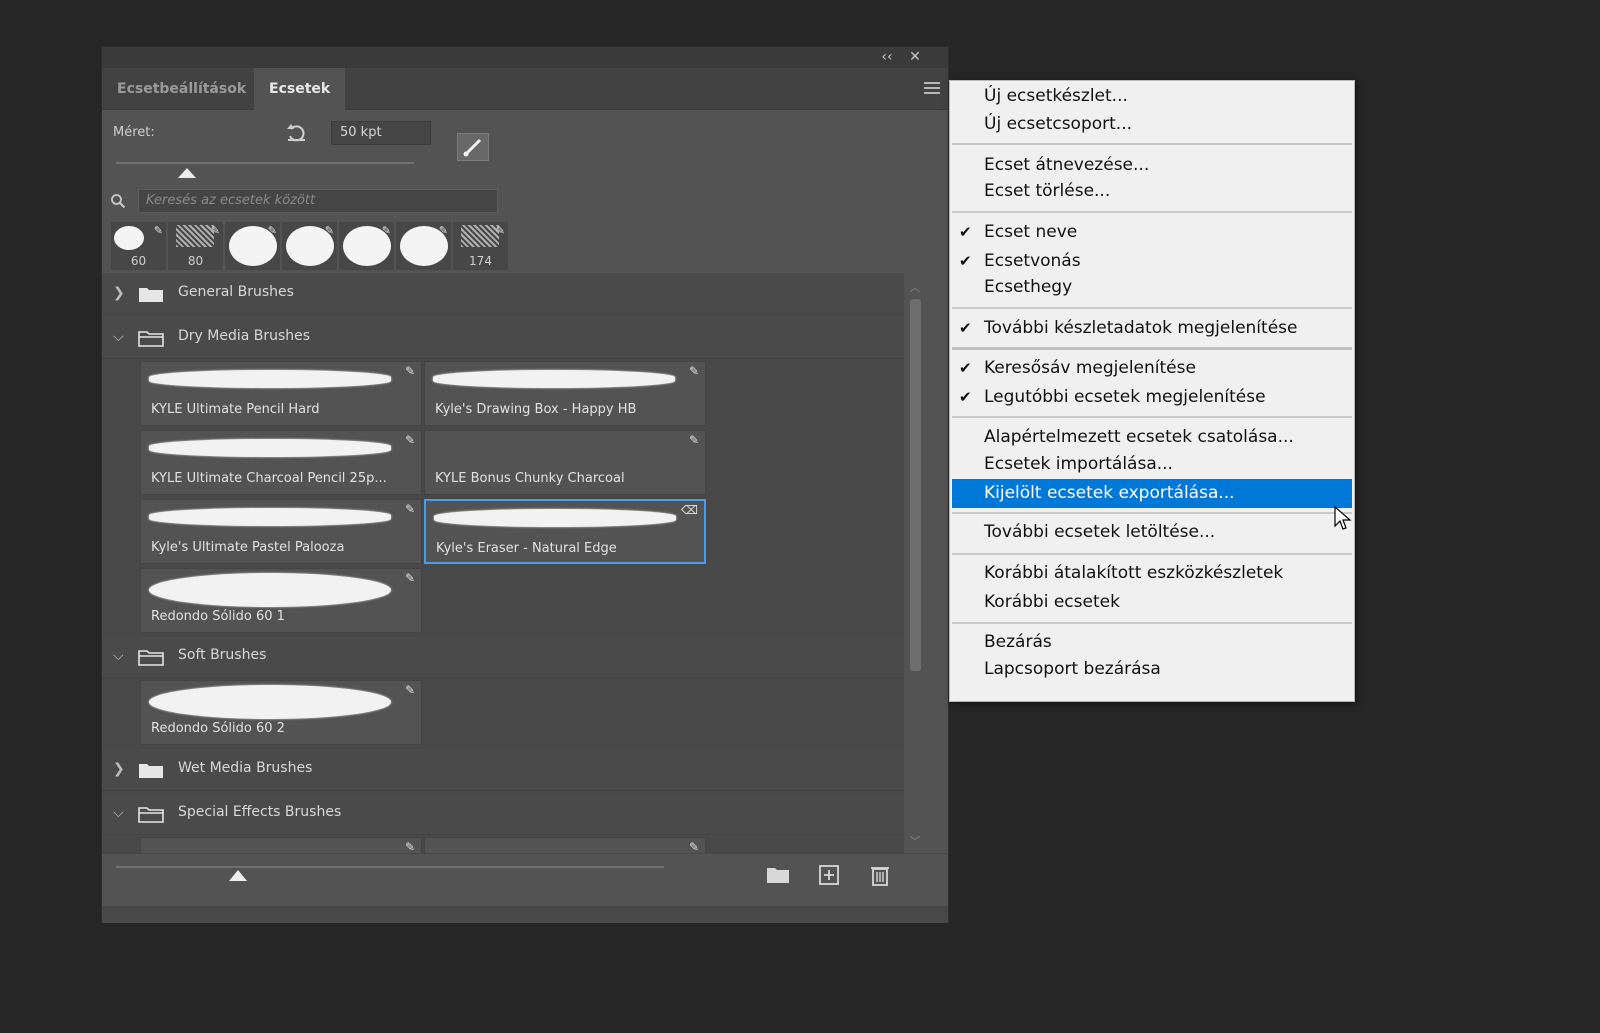  What do you see at coordinates (1152, 232) in the screenshot?
I see `menu-item-brush-name: ✔ Ecset neve` at bounding box center [1152, 232].